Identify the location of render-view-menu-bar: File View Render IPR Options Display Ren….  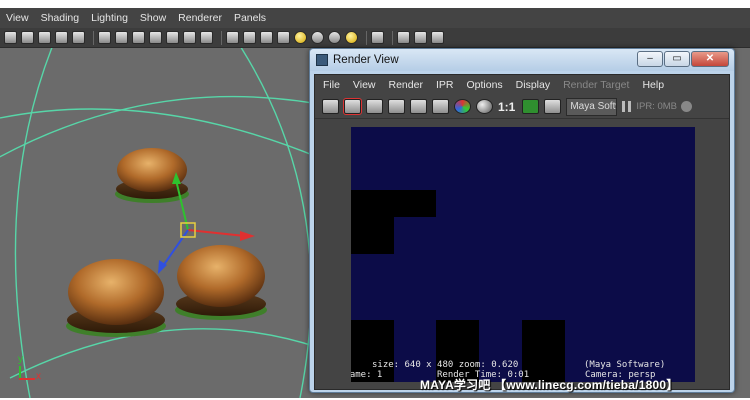
(522, 85).